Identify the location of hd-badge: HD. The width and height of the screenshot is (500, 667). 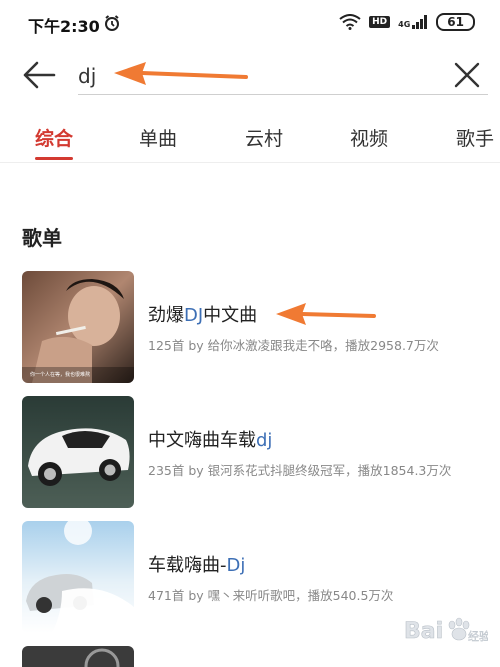
(380, 22).